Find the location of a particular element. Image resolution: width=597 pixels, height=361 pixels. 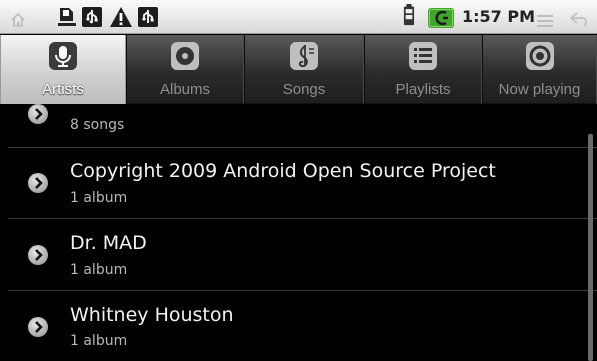

music-note-icon is located at coordinates (304, 56).